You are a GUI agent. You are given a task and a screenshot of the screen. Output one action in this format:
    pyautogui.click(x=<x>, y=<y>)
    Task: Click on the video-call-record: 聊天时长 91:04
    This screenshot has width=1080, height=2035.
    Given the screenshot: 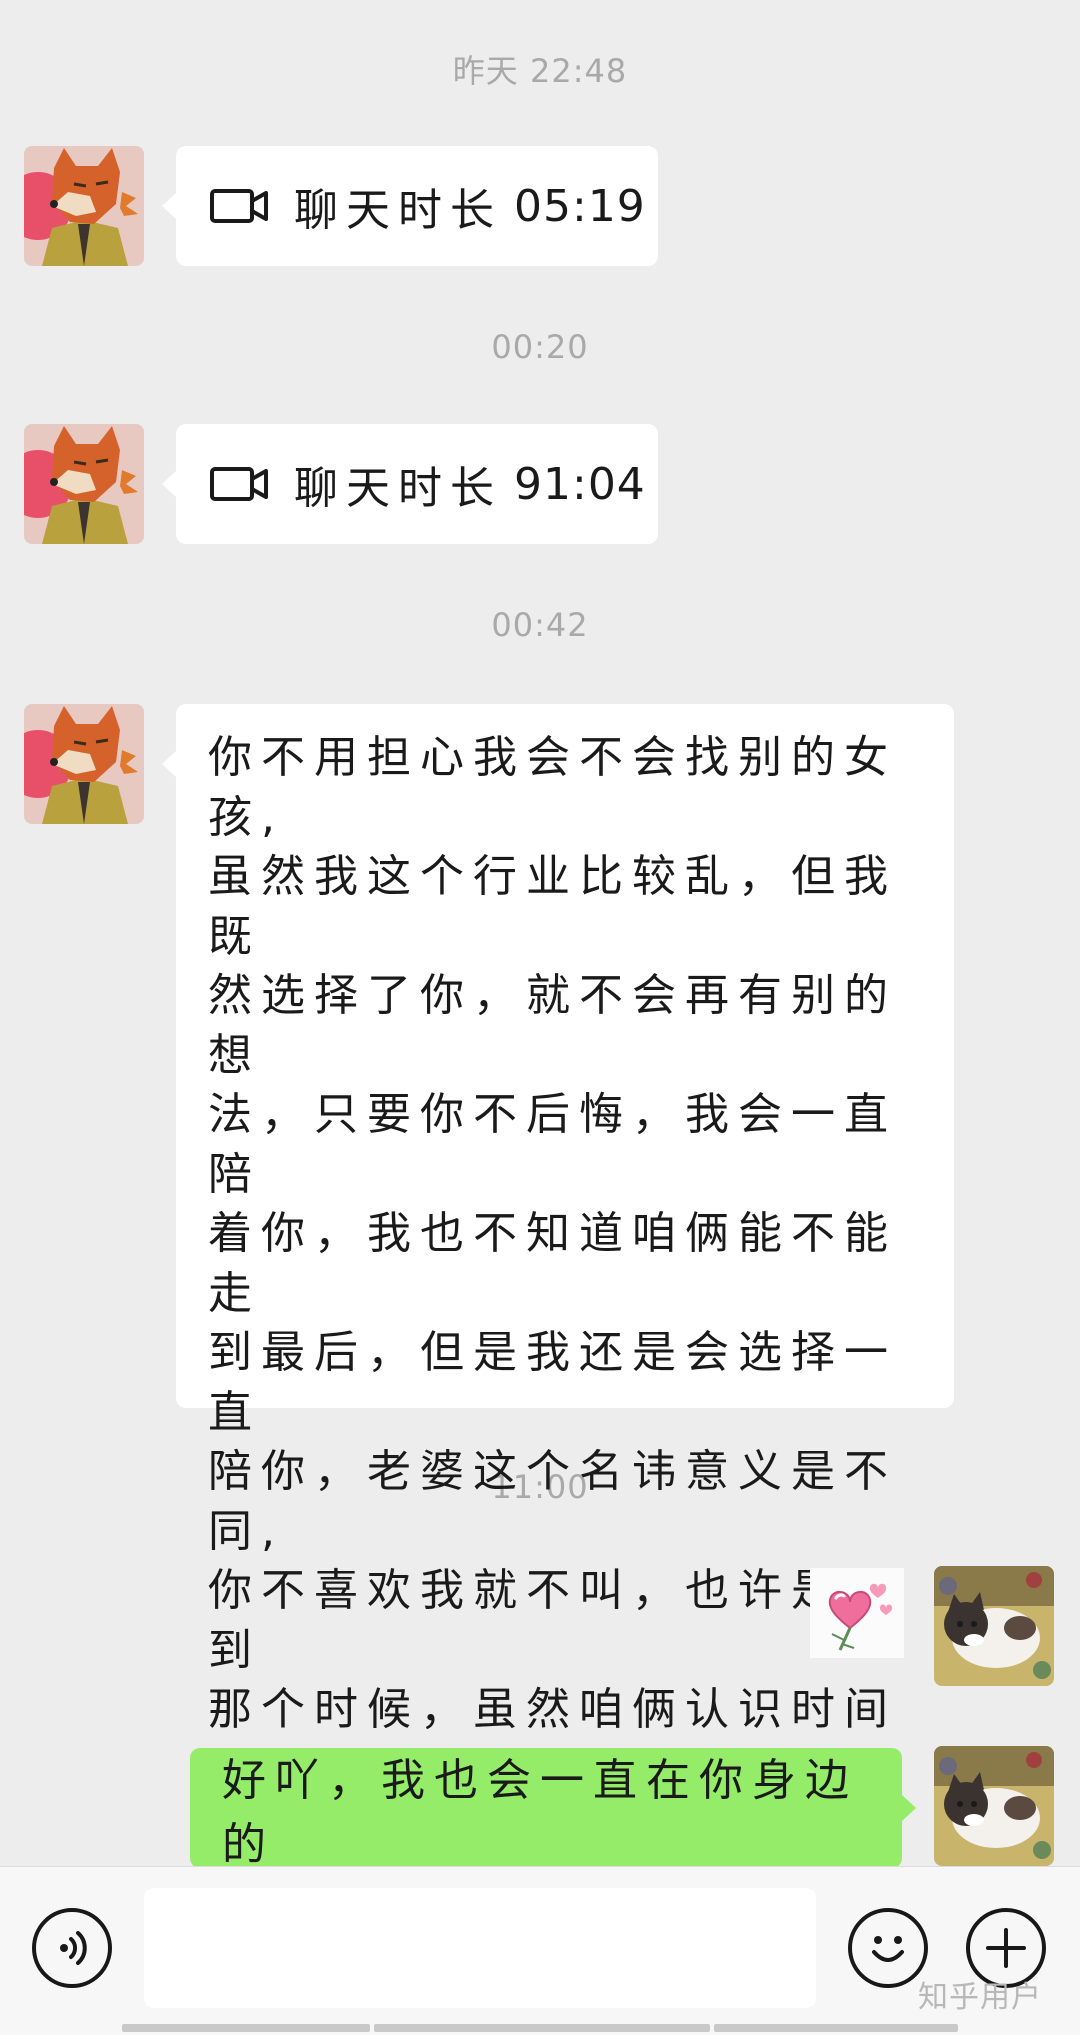 What is the action you would take?
    pyautogui.click(x=410, y=484)
    